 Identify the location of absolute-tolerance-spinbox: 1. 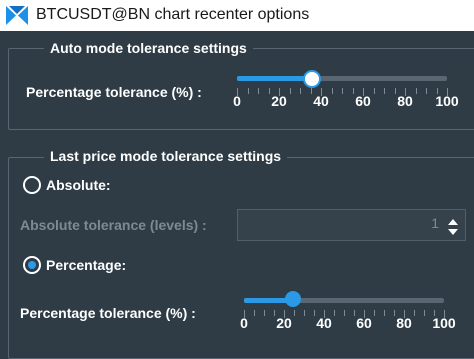
(351, 225).